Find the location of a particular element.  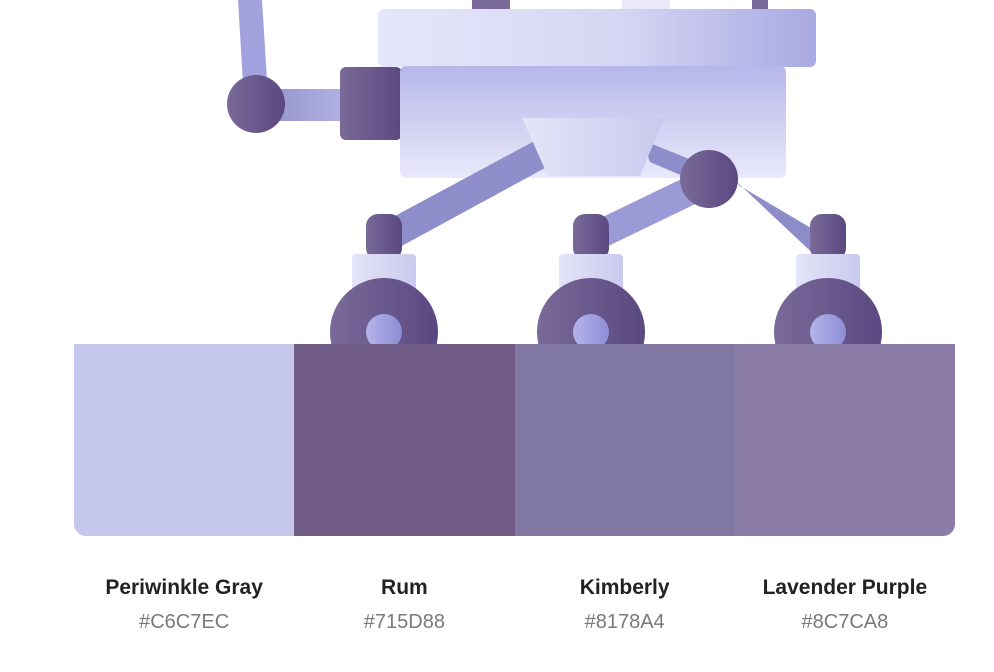

color-name: Lavender Purple is located at coordinates (845, 587).